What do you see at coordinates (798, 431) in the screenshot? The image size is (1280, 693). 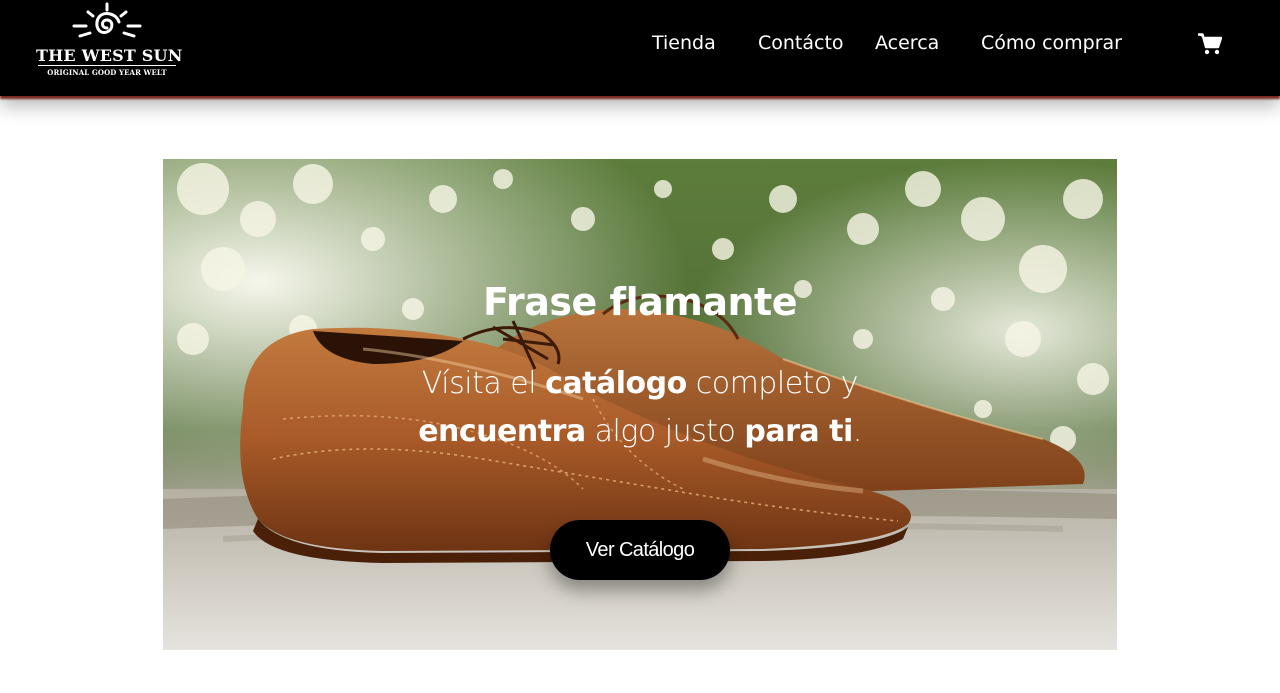 I see `hero-sub-bold-3: para ti` at bounding box center [798, 431].